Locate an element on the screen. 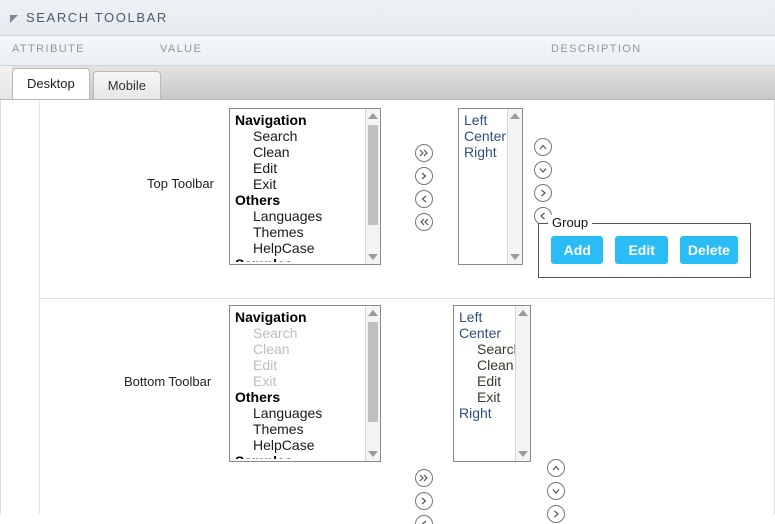  target-list-bottom-items: Left Center Search Clean Edit Exit Right is located at coordinates (484, 383).